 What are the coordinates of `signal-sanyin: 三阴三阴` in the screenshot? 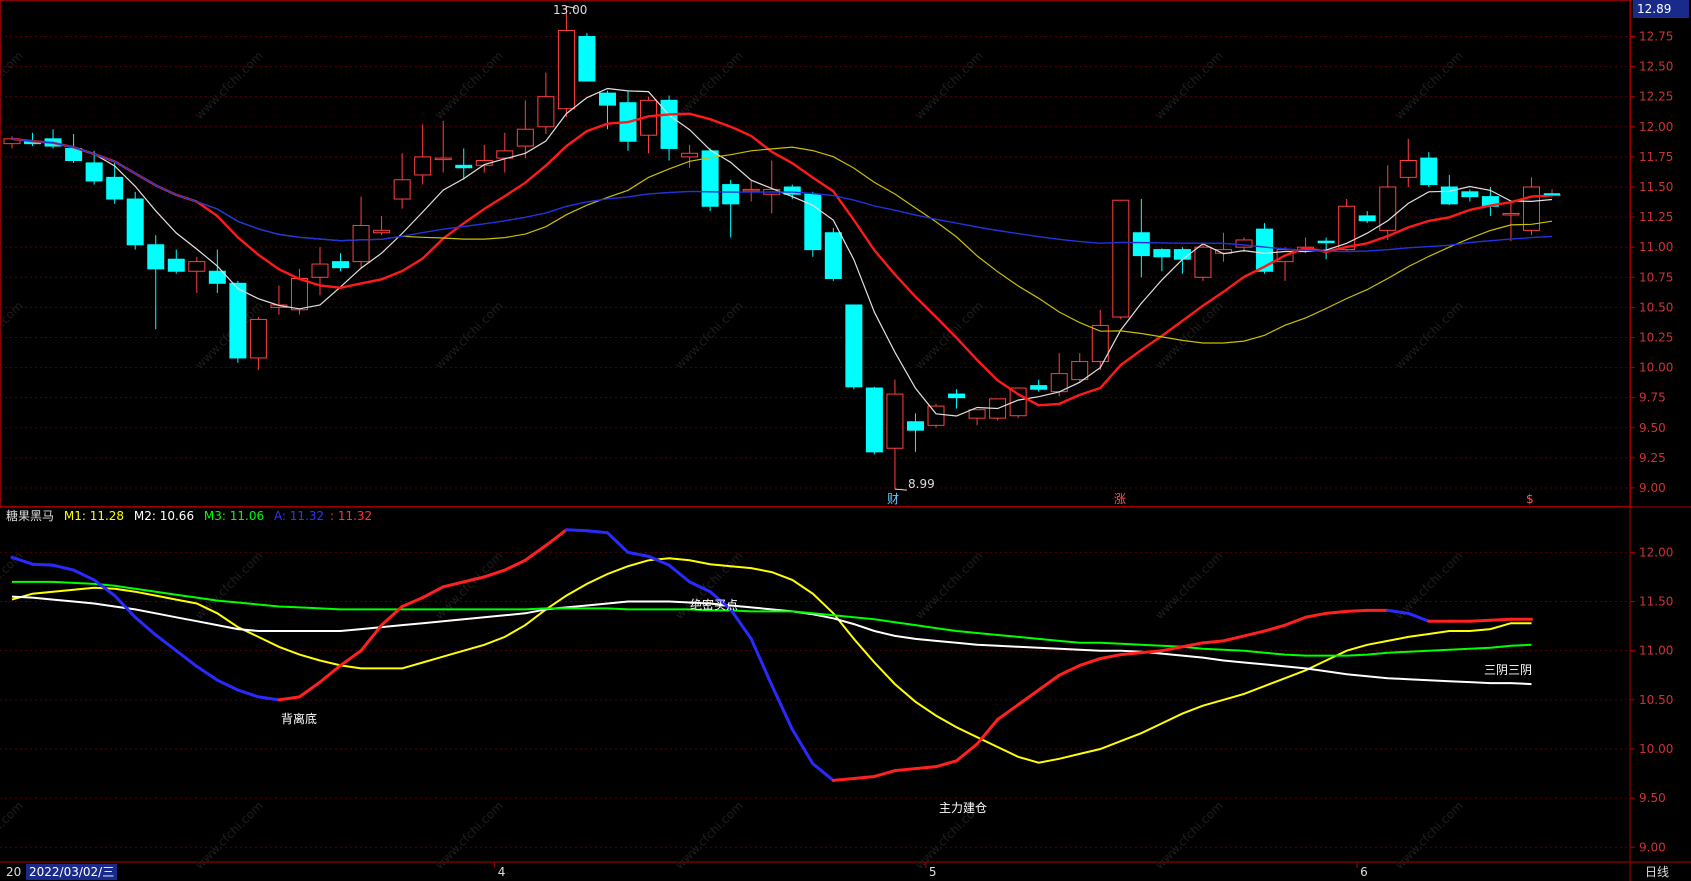 It's located at (1508, 670).